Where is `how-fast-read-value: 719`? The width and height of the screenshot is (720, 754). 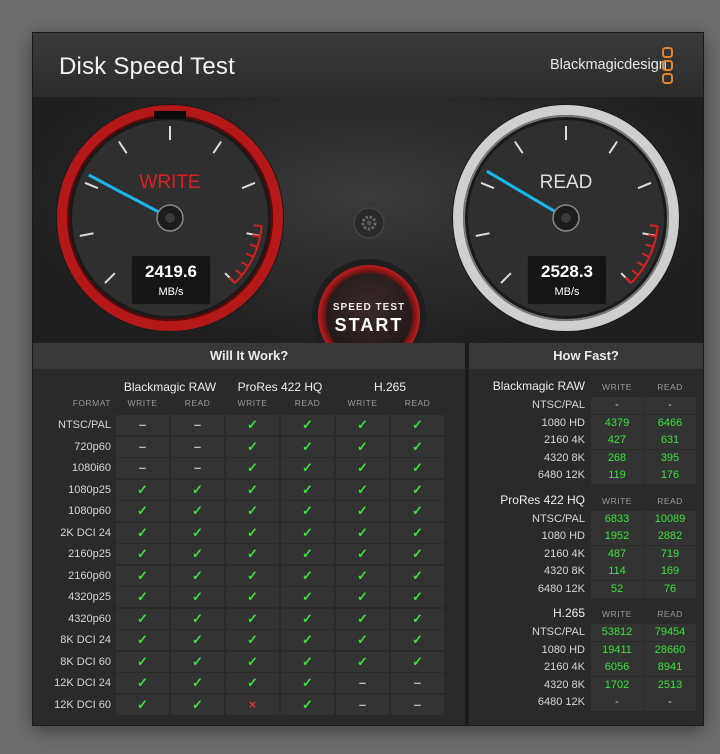 how-fast-read-value: 719 is located at coordinates (670, 554).